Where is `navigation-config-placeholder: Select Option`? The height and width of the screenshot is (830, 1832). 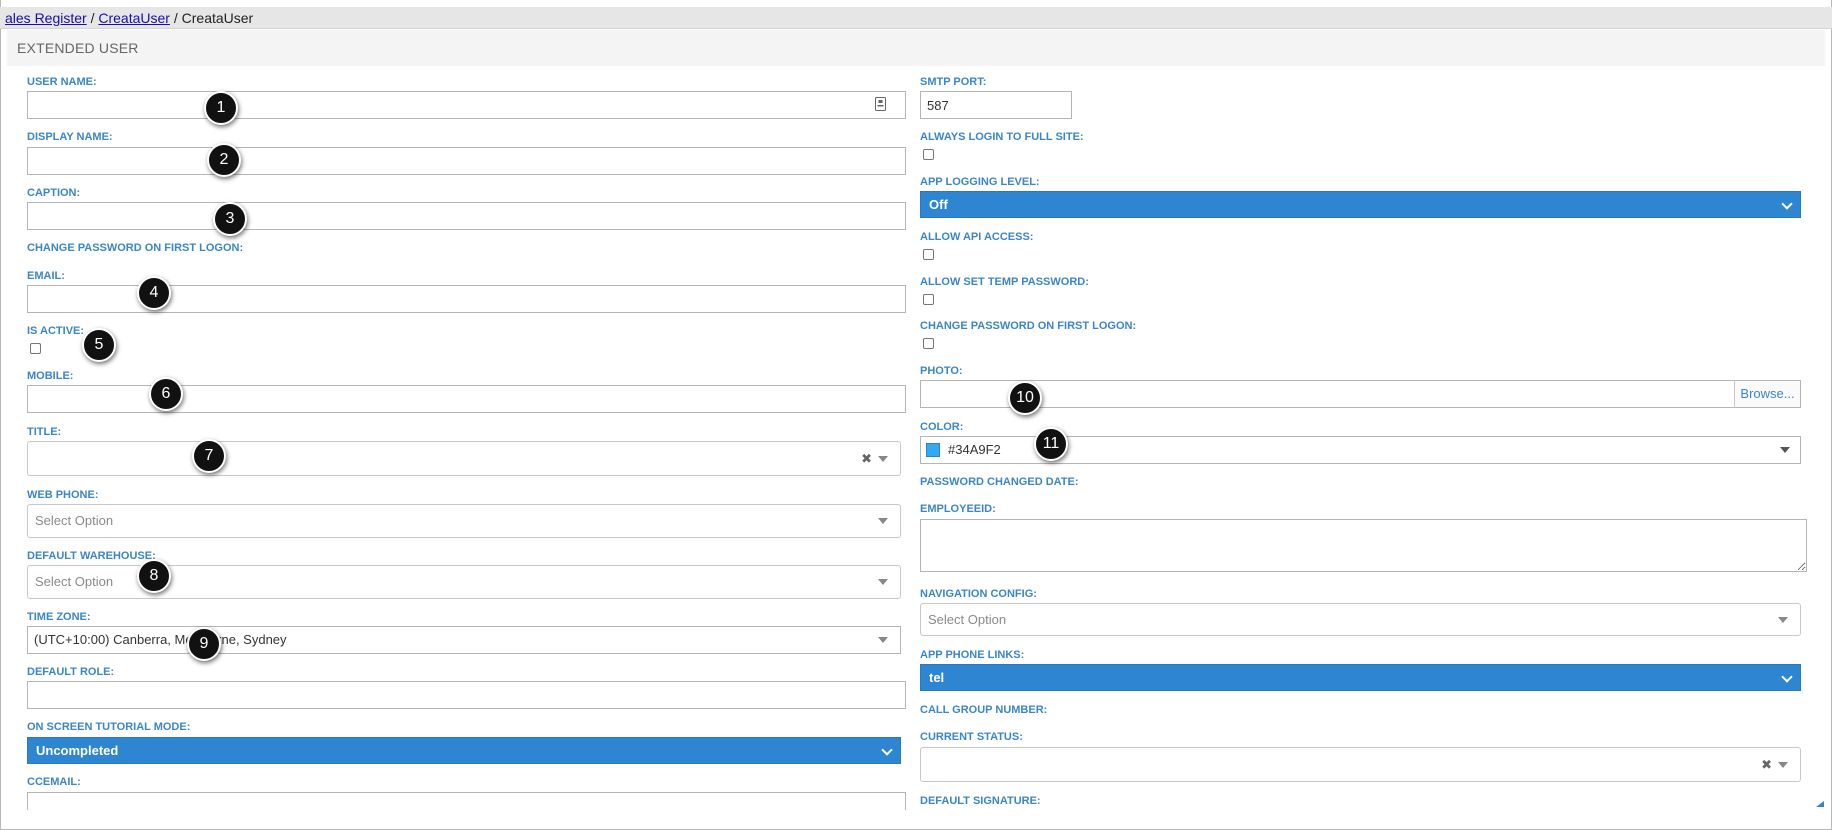 navigation-config-placeholder: Select Option is located at coordinates (967, 619).